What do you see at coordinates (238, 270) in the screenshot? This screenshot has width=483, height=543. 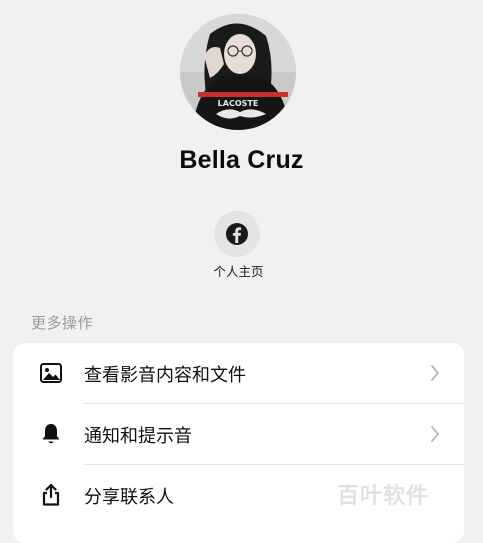 I see `facebook-profile-label: 个人主页` at bounding box center [238, 270].